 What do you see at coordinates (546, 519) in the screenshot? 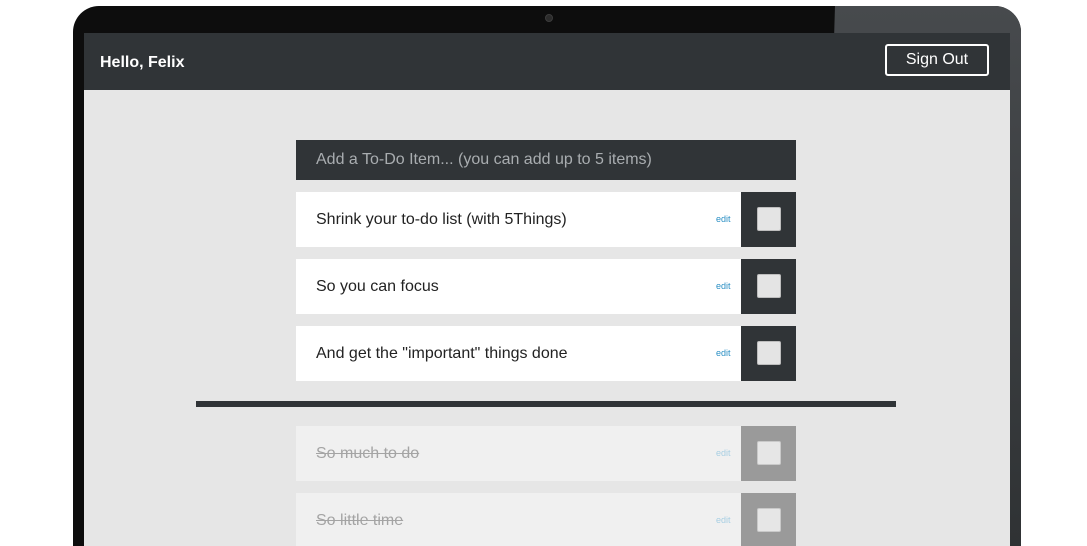
I see `completed-todo-item: So little time edit` at bounding box center [546, 519].